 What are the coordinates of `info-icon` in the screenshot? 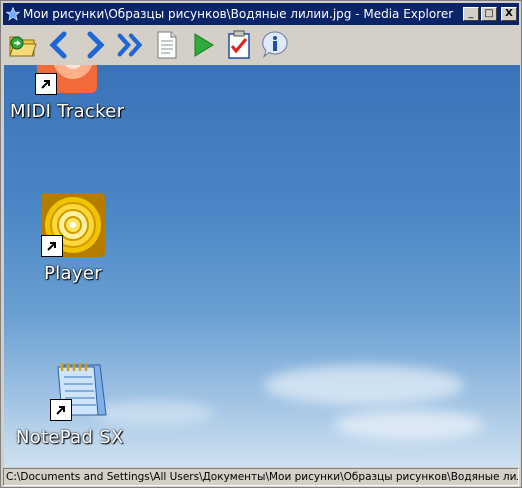 It's located at (275, 44).